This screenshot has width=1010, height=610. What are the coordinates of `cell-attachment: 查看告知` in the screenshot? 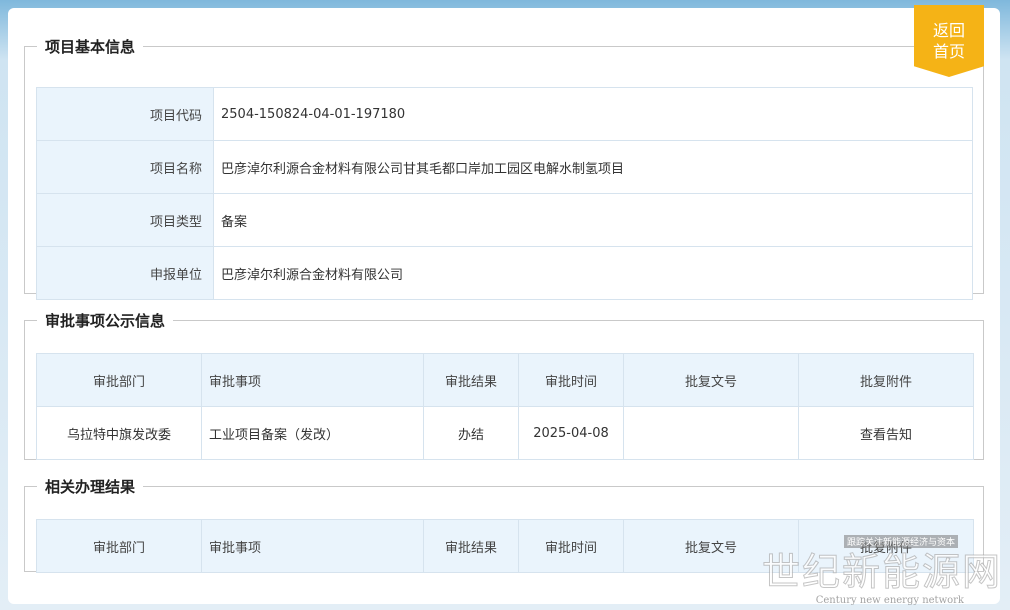 It's located at (886, 433).